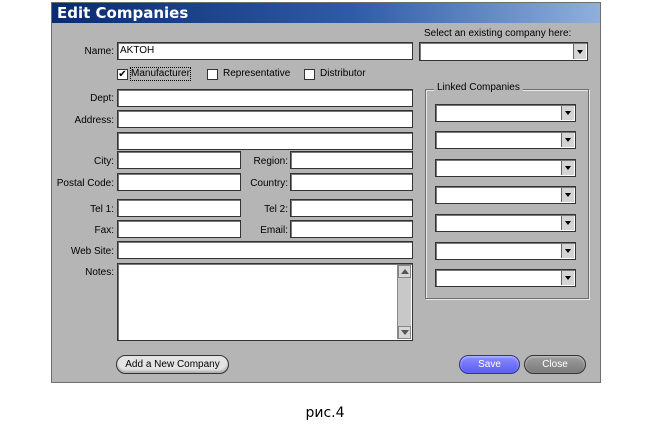 The height and width of the screenshot is (440, 650). I want to click on linked-companies-label: Linked Companies, so click(478, 88).